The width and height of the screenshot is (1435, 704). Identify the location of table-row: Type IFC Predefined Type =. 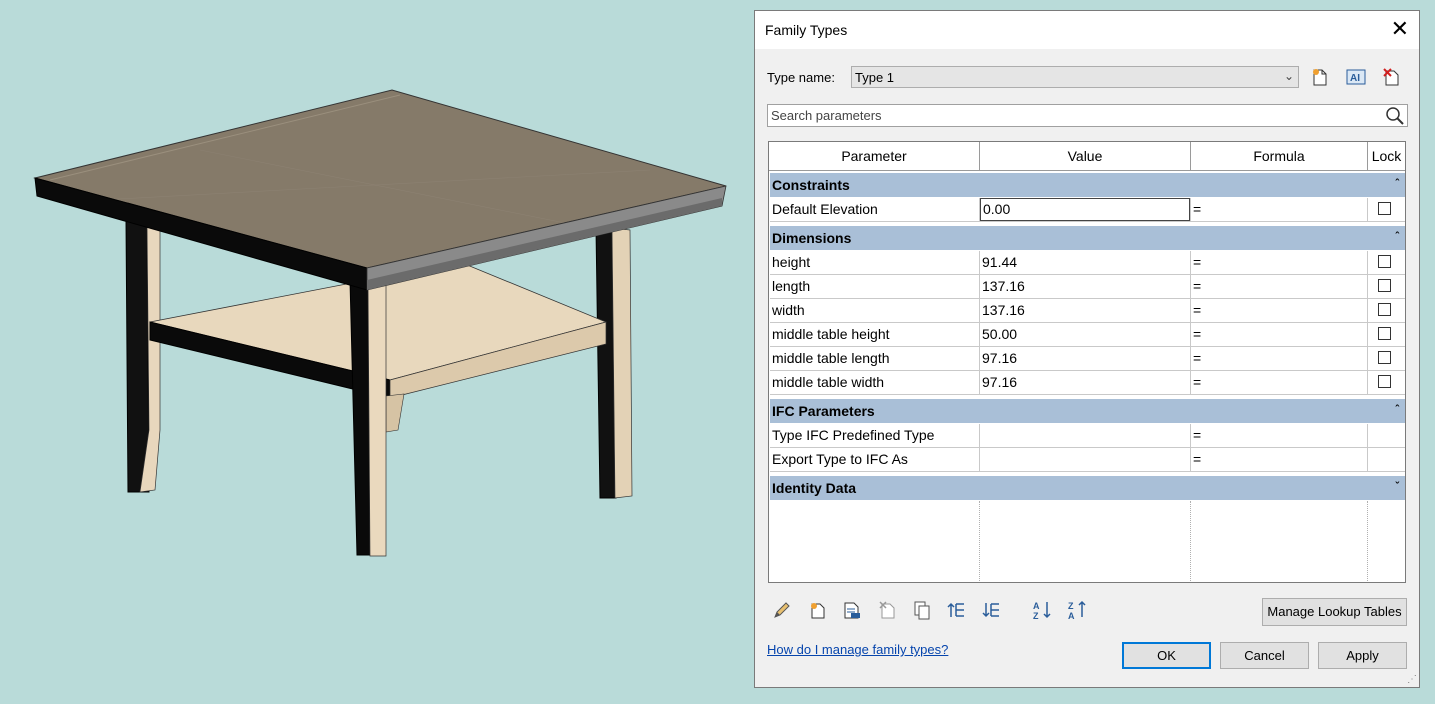
(1087, 436).